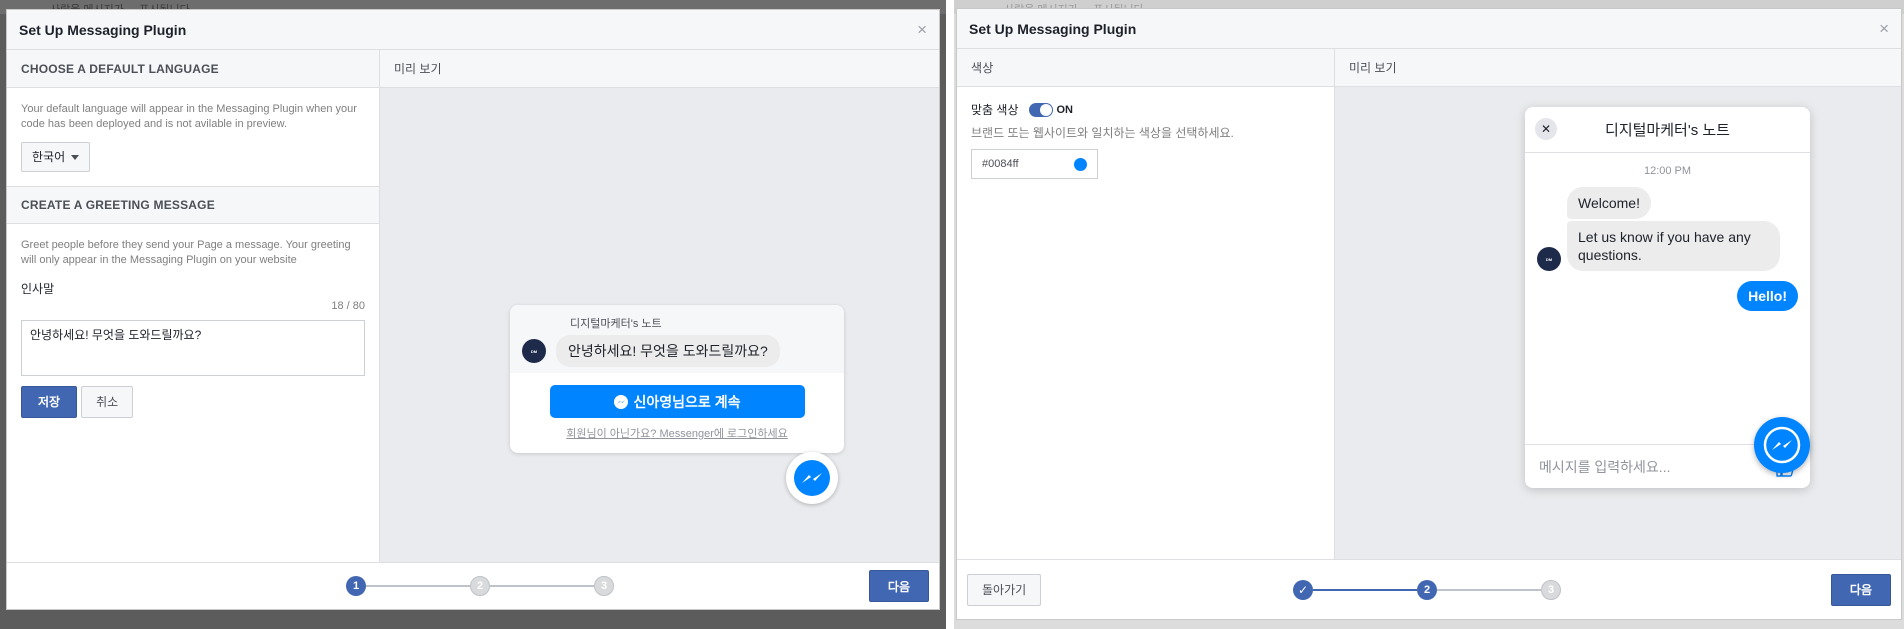 This screenshot has height=629, width=1904. Describe the element at coordinates (1080, 164) in the screenshot. I see `color-swatch` at that location.